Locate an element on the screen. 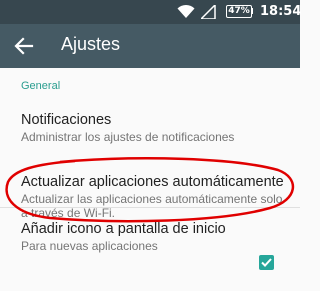 This screenshot has width=320, height=291. page-title: Ajustes is located at coordinates (91, 44).